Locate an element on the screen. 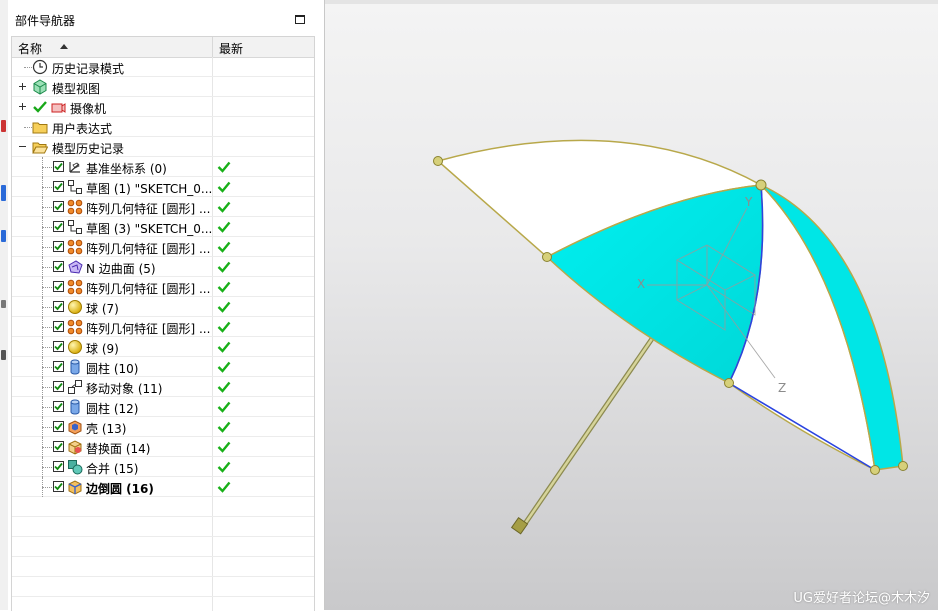 The width and height of the screenshot is (938, 611). tree-node-feature: N 边曲面 (5) is located at coordinates (163, 267).